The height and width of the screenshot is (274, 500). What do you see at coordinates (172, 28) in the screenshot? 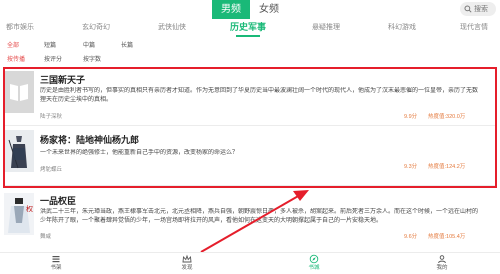
I see `category-wuxia: 武侠仙侠` at bounding box center [172, 28].